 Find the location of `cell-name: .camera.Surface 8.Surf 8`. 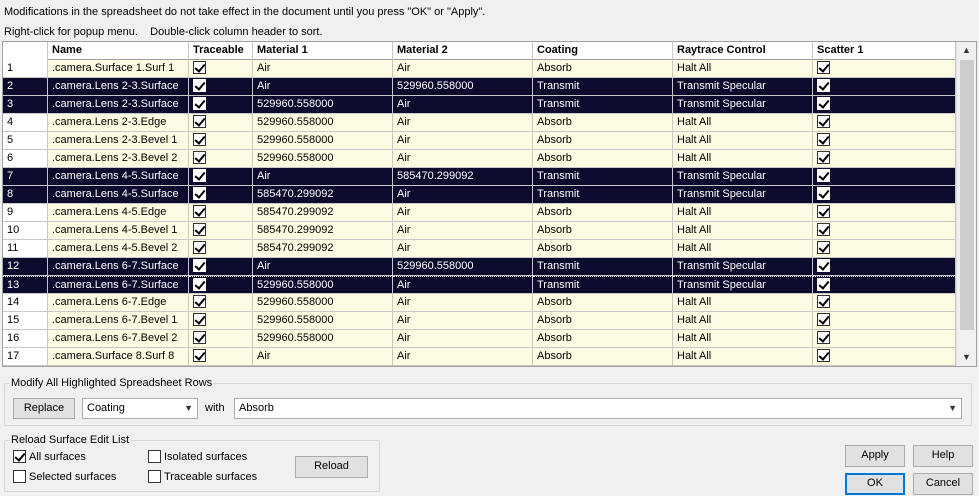

cell-name: .camera.Surface 8.Surf 8 is located at coordinates (118, 357).